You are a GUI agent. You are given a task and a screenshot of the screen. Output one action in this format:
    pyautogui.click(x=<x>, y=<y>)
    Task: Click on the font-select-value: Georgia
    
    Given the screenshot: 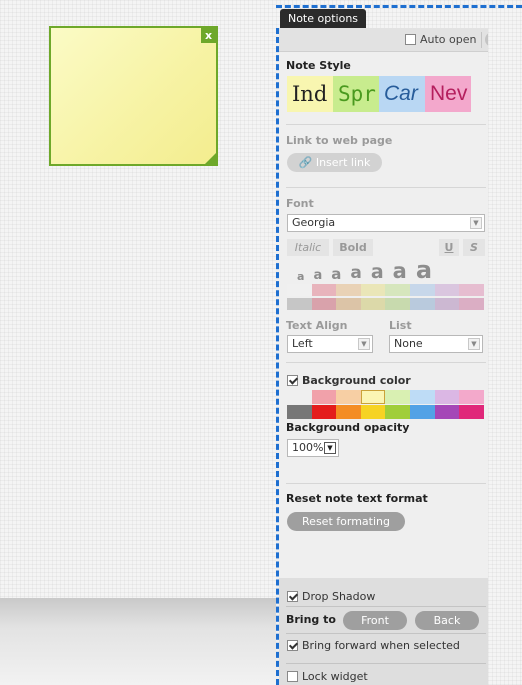 What is the action you would take?
    pyautogui.click(x=314, y=222)
    